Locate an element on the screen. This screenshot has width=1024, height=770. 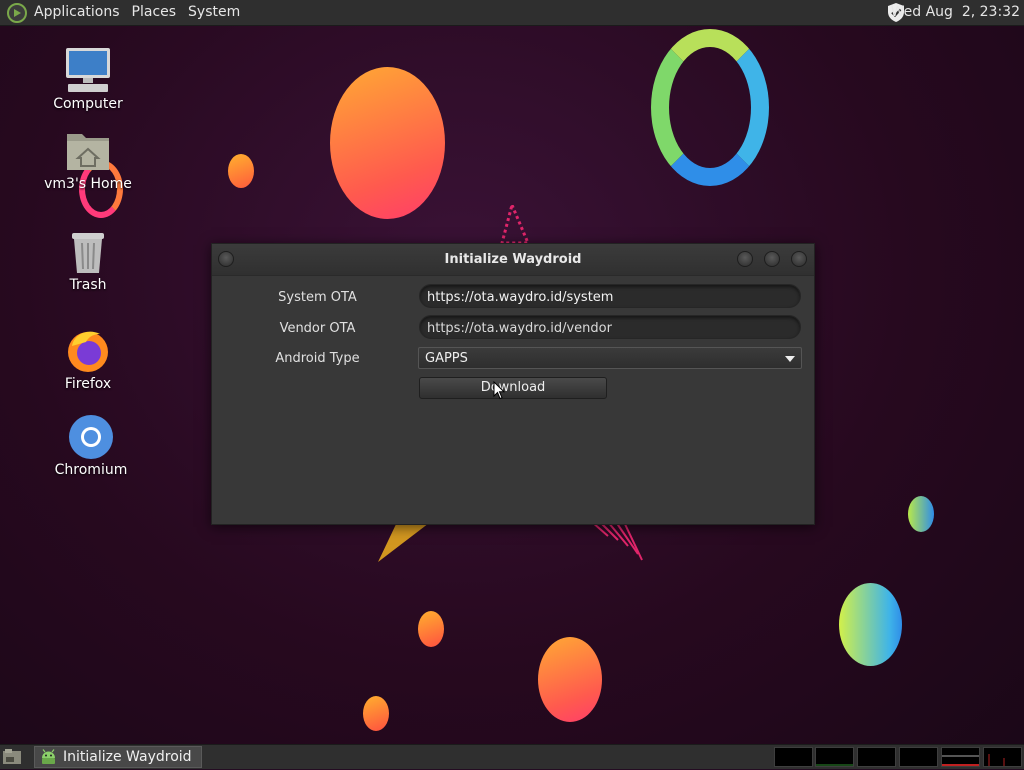
menu-applications: Applications is located at coordinates (77, 12).